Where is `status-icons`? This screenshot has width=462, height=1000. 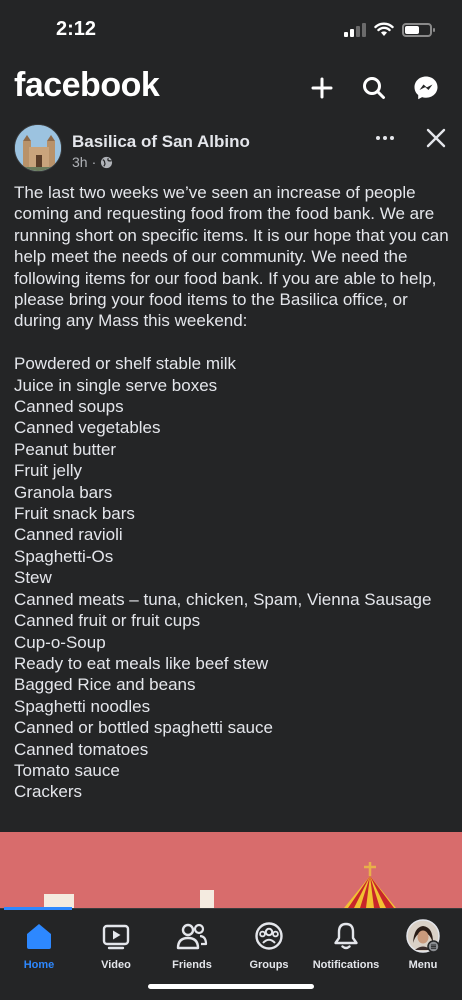
status-icons is located at coordinates (389, 29).